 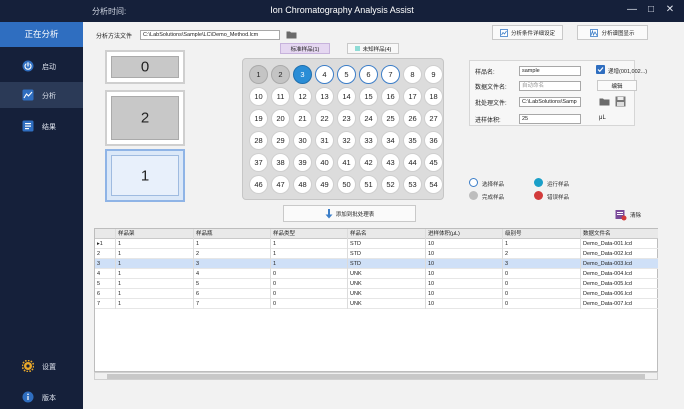 I want to click on table-cell: 4, so click(x=232, y=274).